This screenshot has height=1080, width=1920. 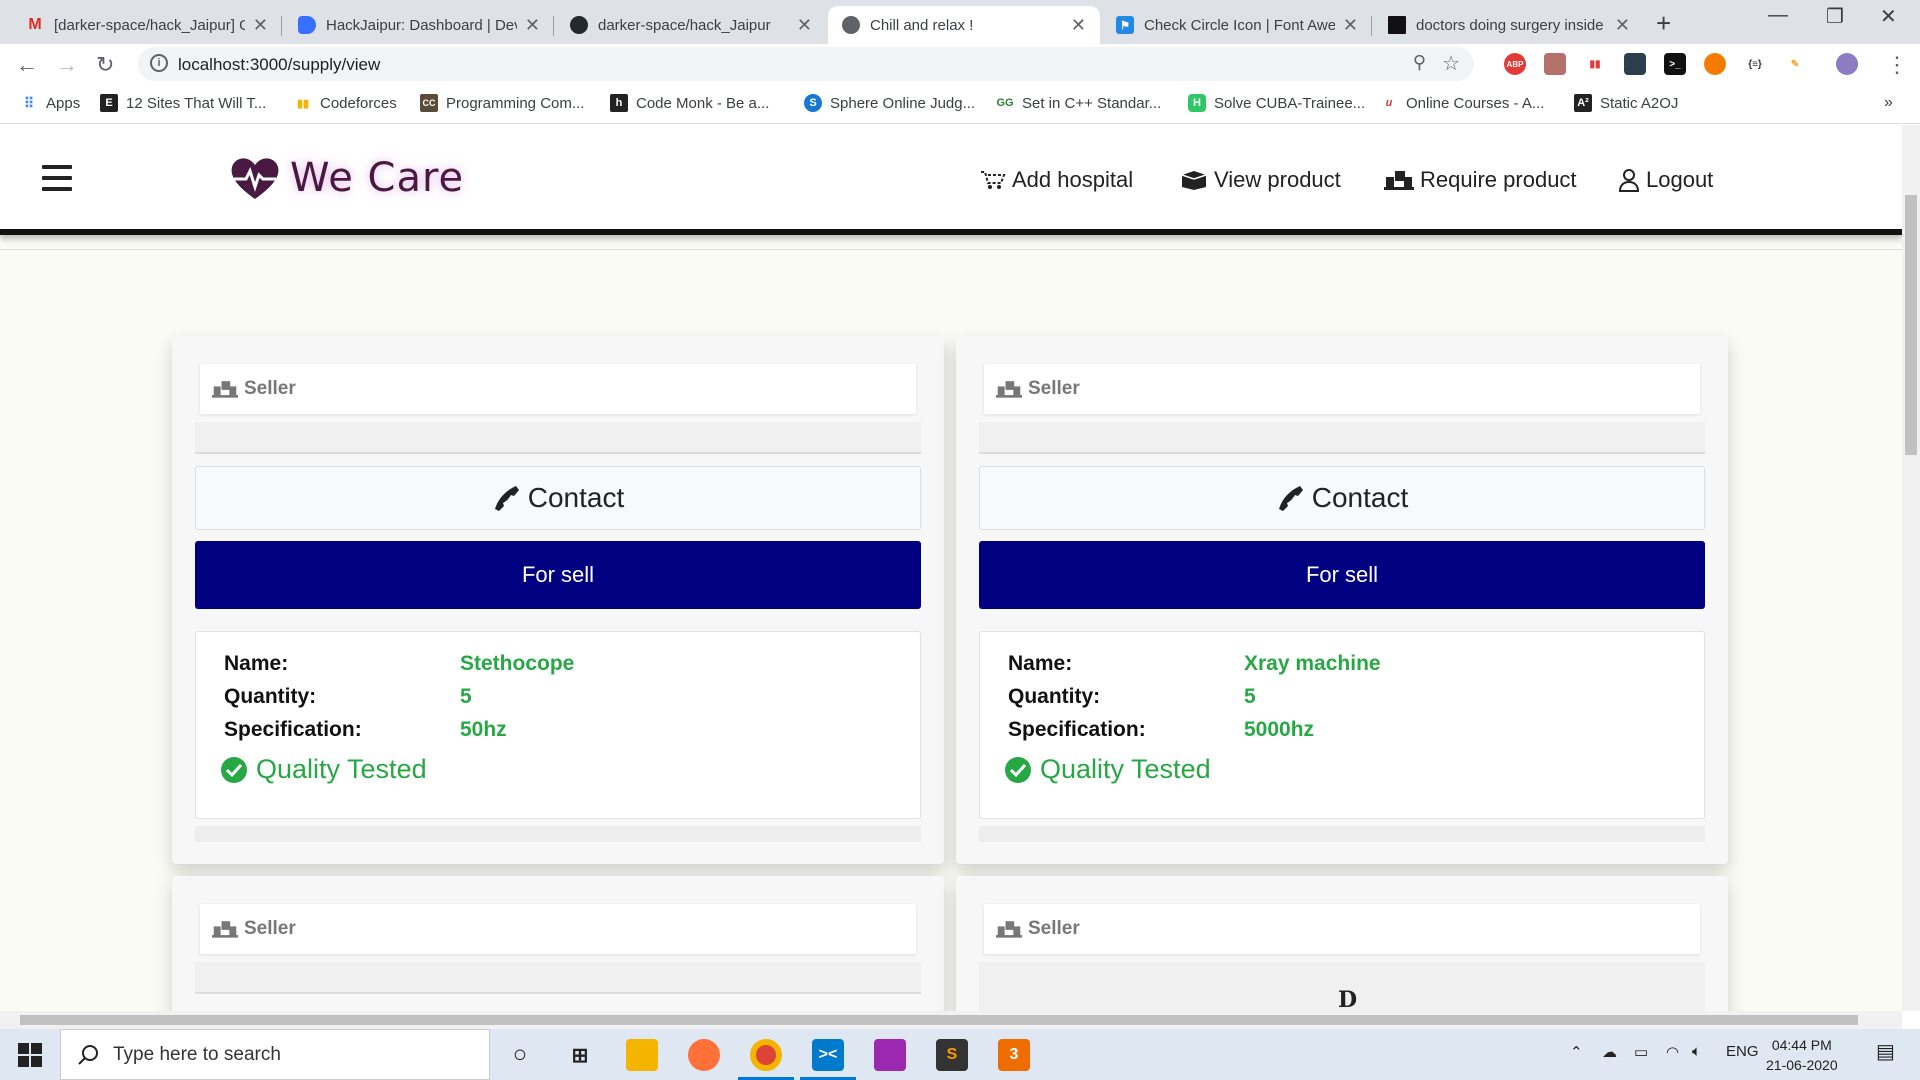 I want to click on task-view-icon: ⊞, so click(x=580, y=1055).